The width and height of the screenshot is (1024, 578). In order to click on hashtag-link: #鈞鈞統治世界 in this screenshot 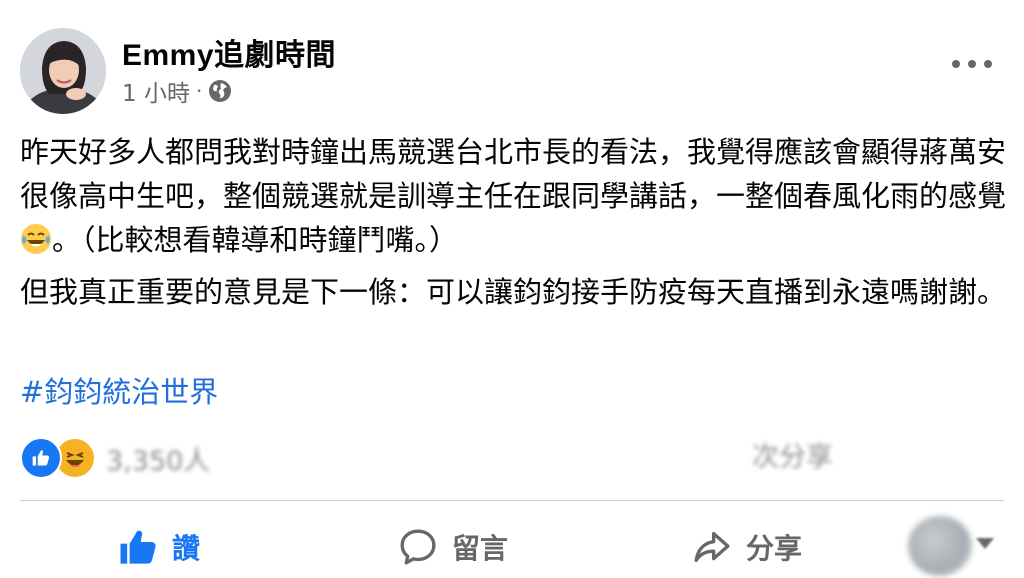, I will do `click(119, 392)`.